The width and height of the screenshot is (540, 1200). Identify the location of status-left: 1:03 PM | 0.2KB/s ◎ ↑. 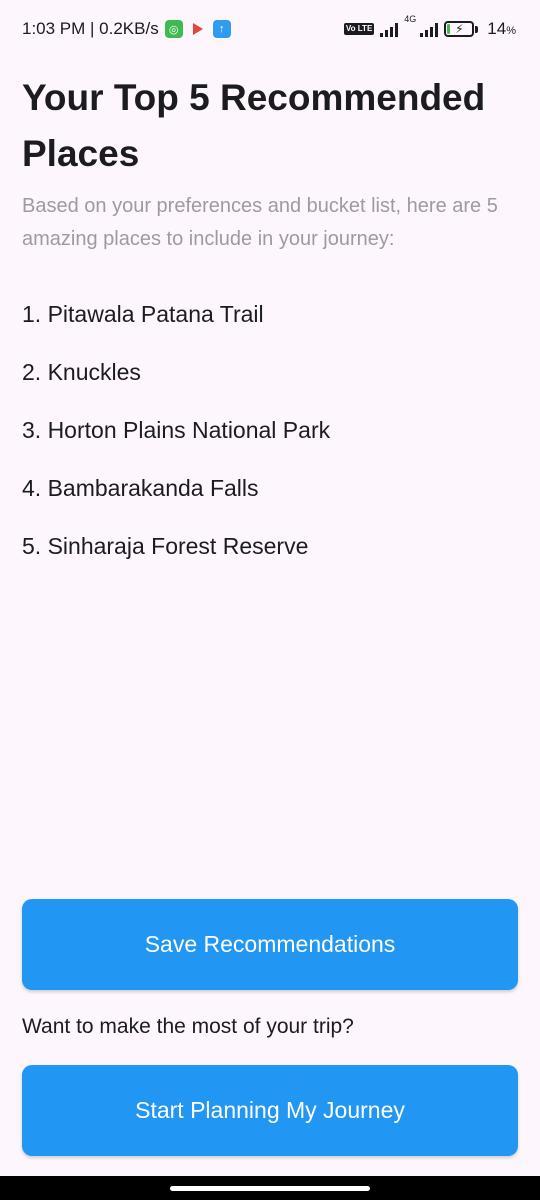
(126, 29).